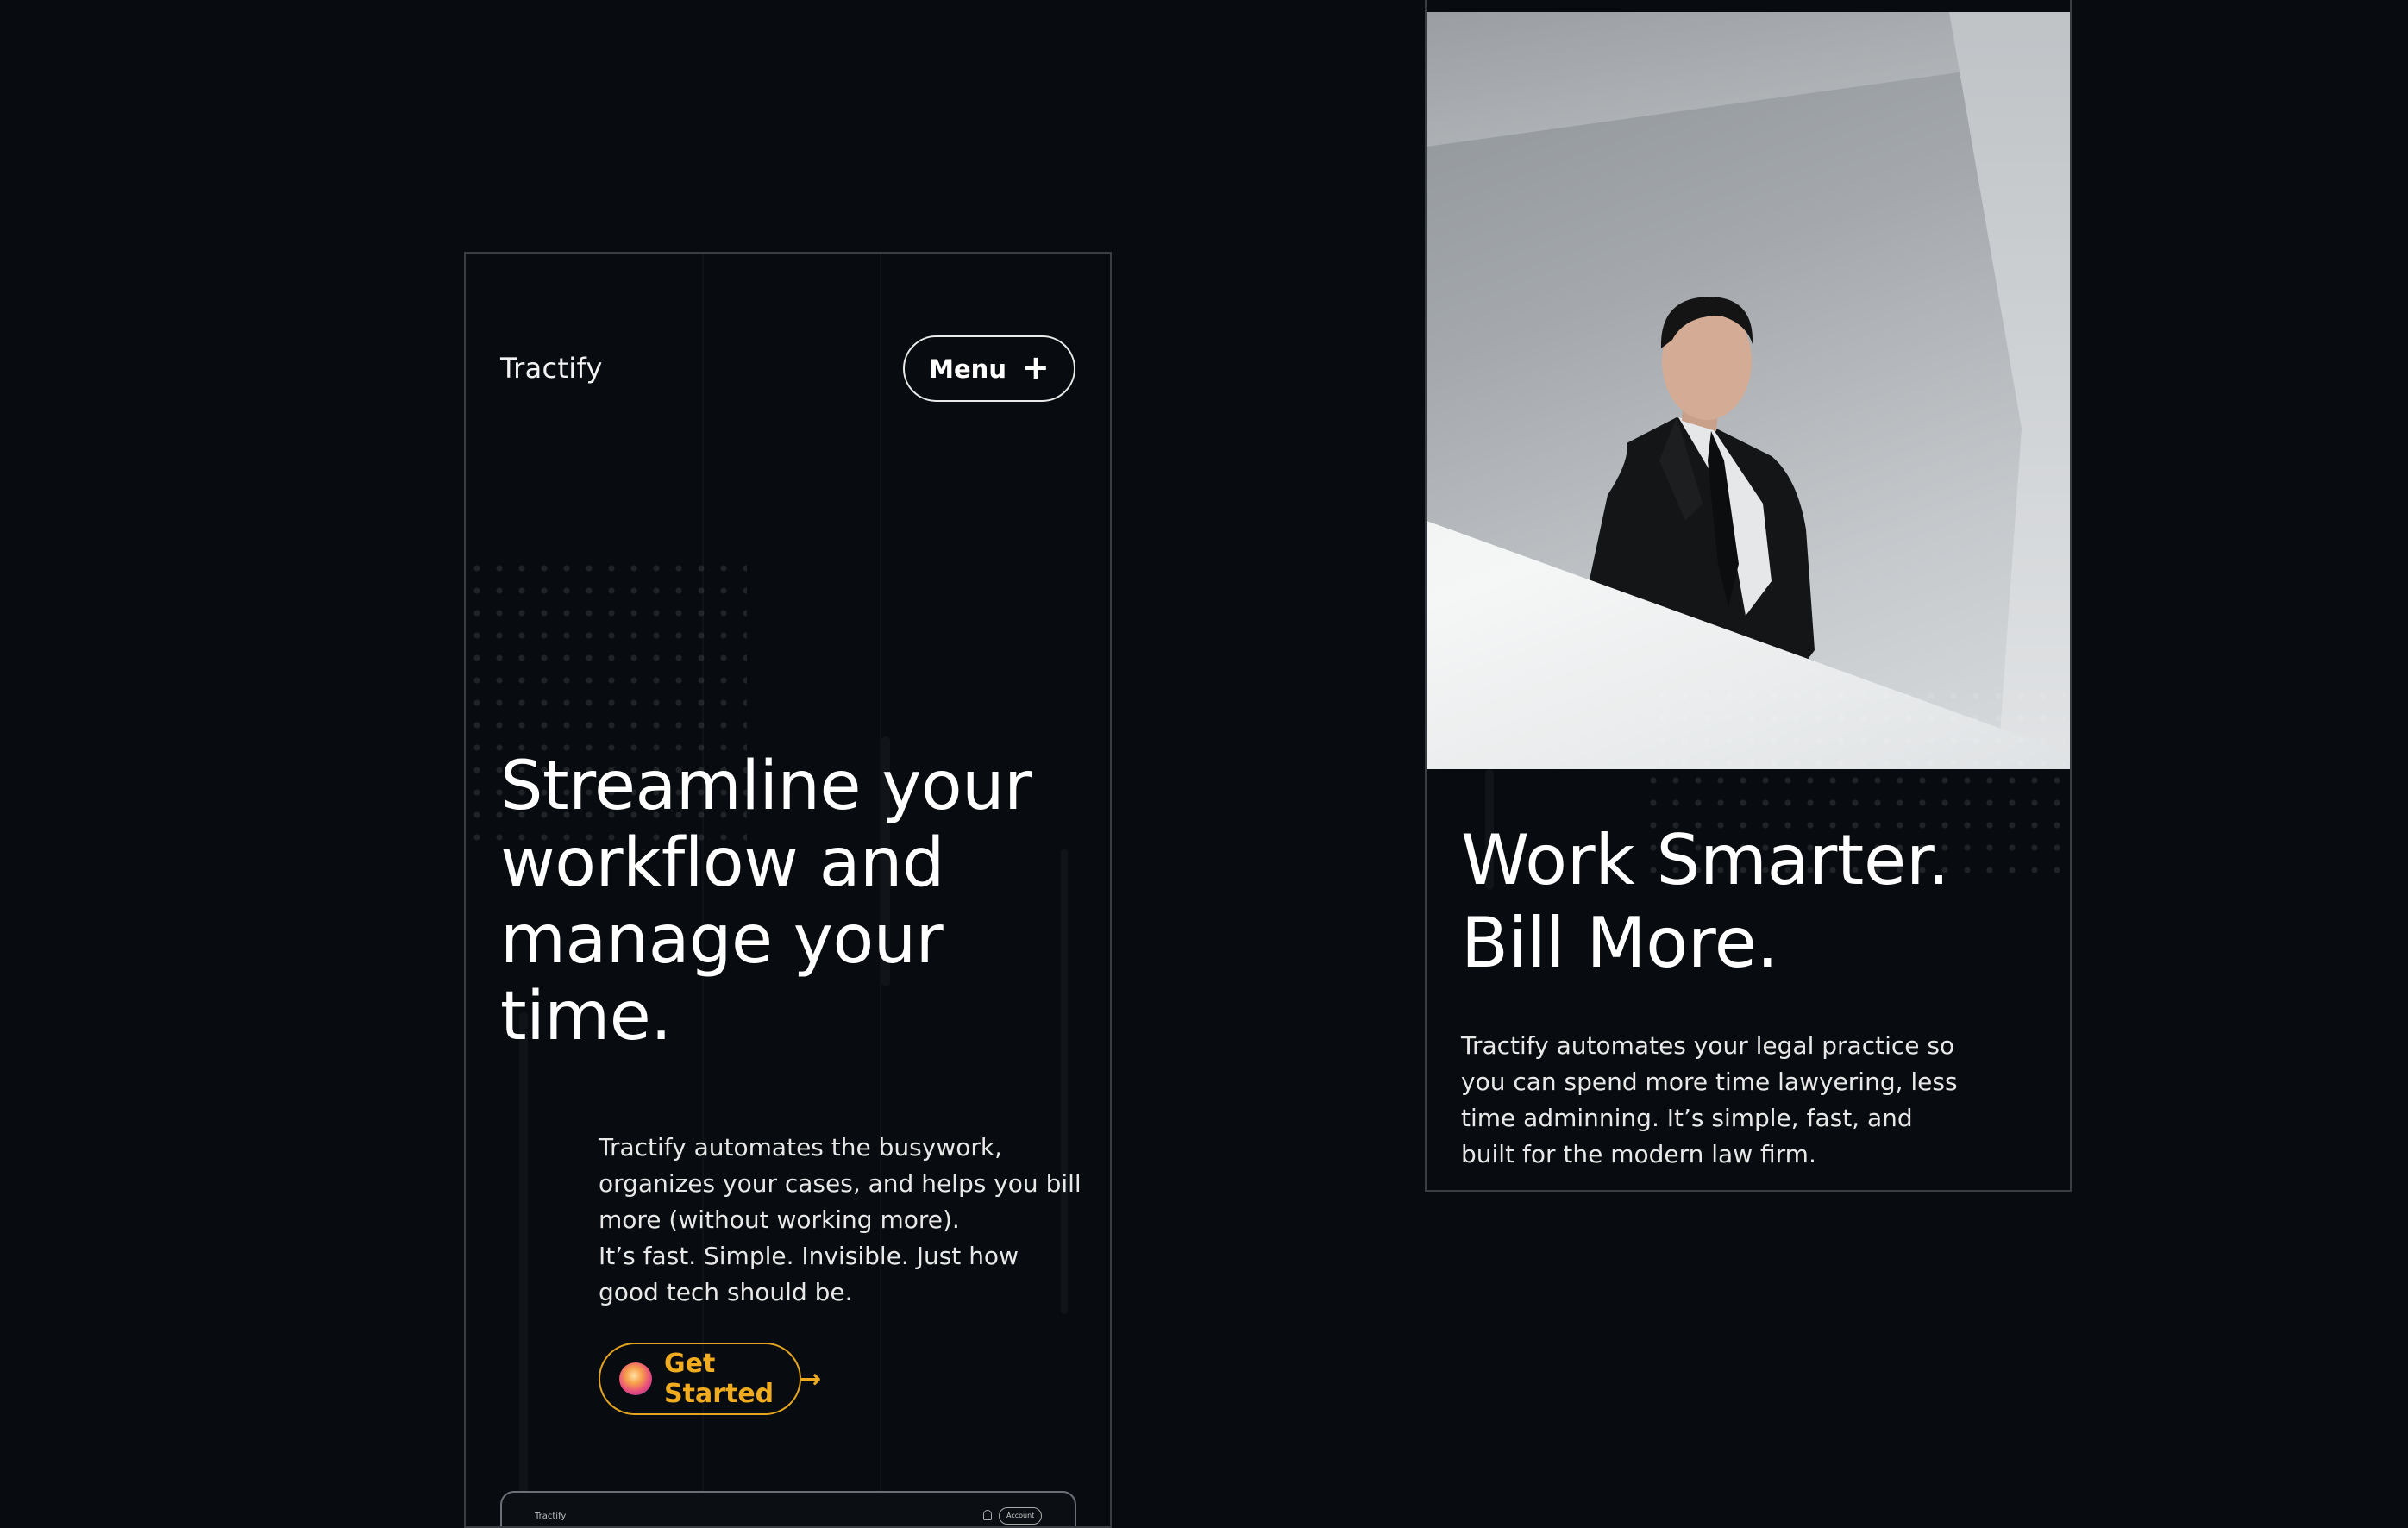 The width and height of the screenshot is (2408, 1528). I want to click on arrow-right-icon: →, so click(811, 1378).